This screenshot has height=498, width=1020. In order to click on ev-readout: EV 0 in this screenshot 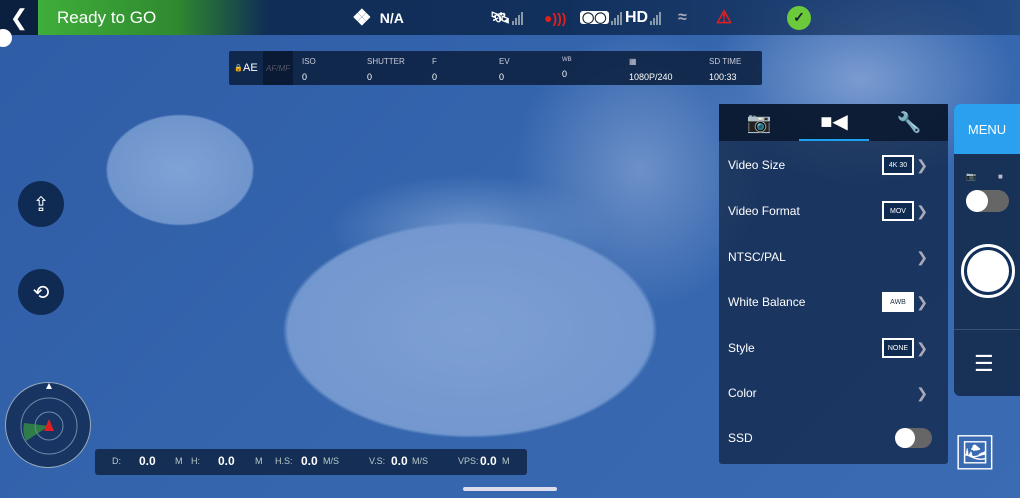, I will do `click(504, 69)`.